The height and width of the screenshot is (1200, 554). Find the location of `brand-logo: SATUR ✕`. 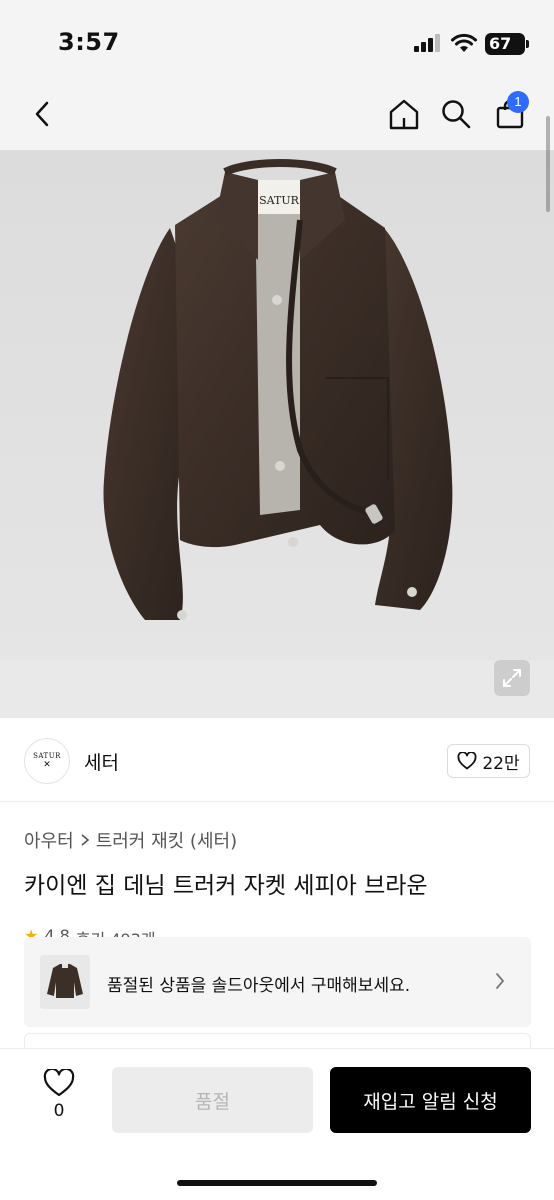

brand-logo: SATUR ✕ is located at coordinates (47, 761).